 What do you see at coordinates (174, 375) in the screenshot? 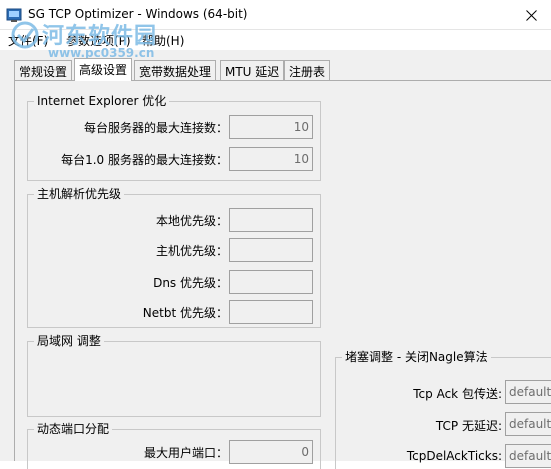
I see `lan-tuning-group: 局域网 调整` at bounding box center [174, 375].